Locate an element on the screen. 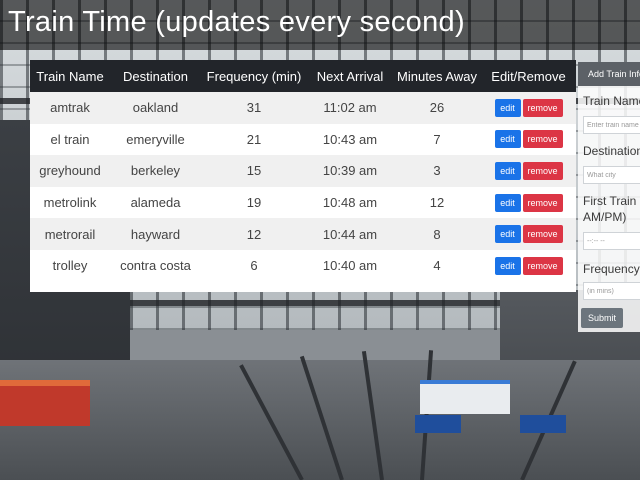 Image resolution: width=640 pixels, height=480 pixels. first-train-time-input is located at coordinates (611, 241).